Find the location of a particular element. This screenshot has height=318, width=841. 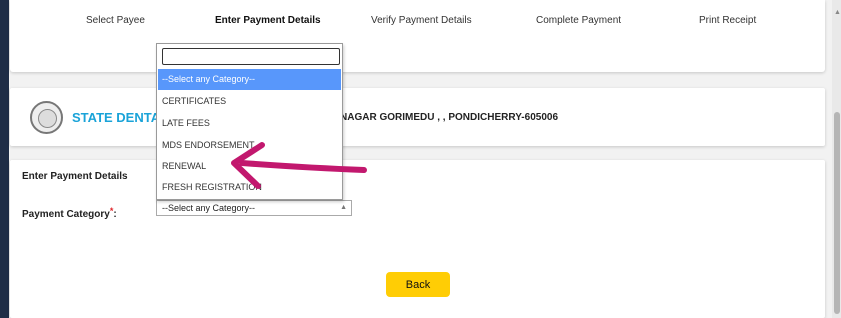

dropdown-option-select-any: --Select any Category-- is located at coordinates (249, 79).